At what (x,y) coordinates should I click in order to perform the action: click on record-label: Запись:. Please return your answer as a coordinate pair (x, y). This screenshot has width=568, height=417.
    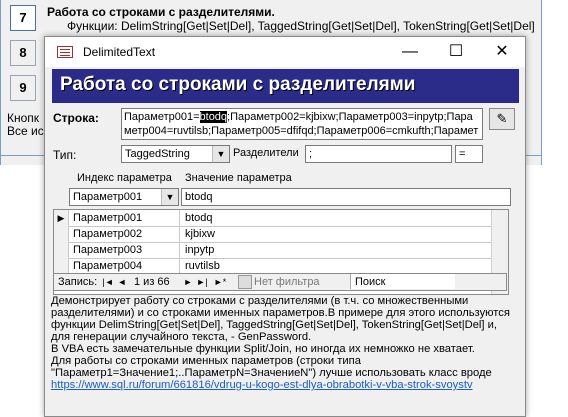
    Looking at the image, I should click on (78, 282).